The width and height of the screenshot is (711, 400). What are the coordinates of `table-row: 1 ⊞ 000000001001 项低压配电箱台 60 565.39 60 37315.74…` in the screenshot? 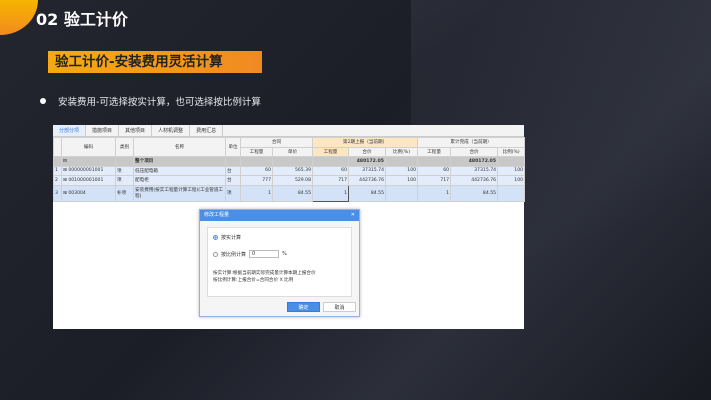 It's located at (289, 170).